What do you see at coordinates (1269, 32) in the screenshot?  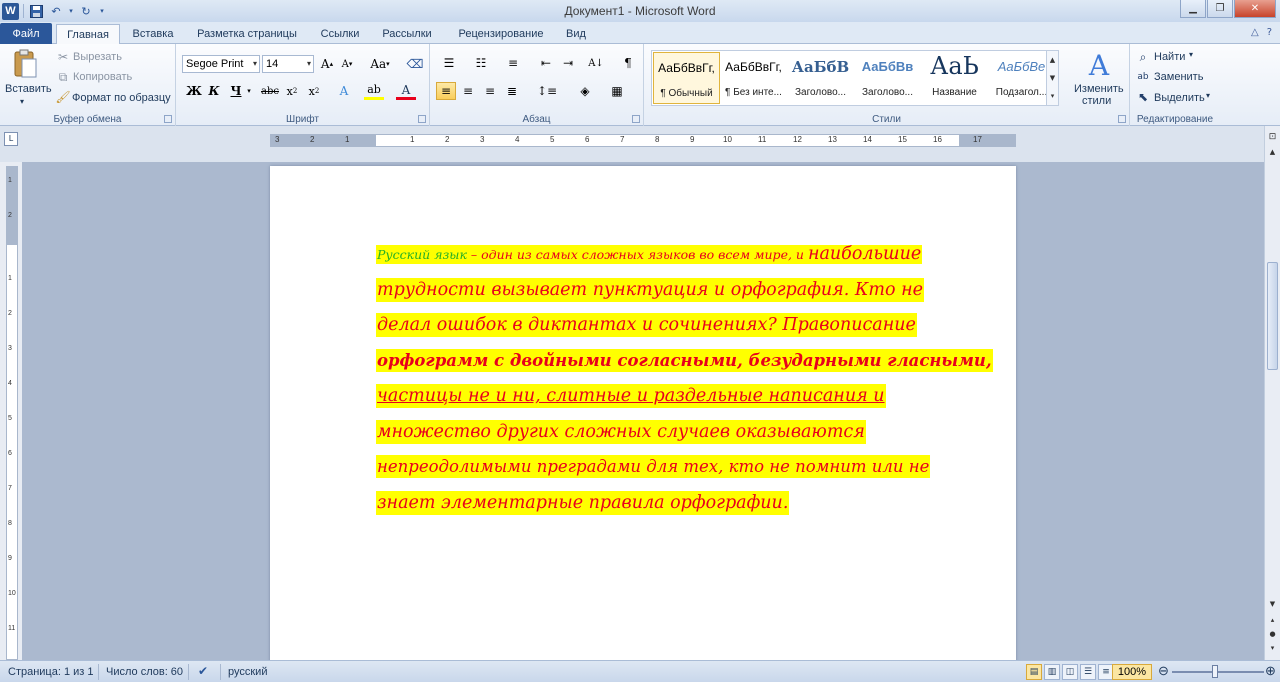 I see `help-icon: ?` at bounding box center [1269, 32].